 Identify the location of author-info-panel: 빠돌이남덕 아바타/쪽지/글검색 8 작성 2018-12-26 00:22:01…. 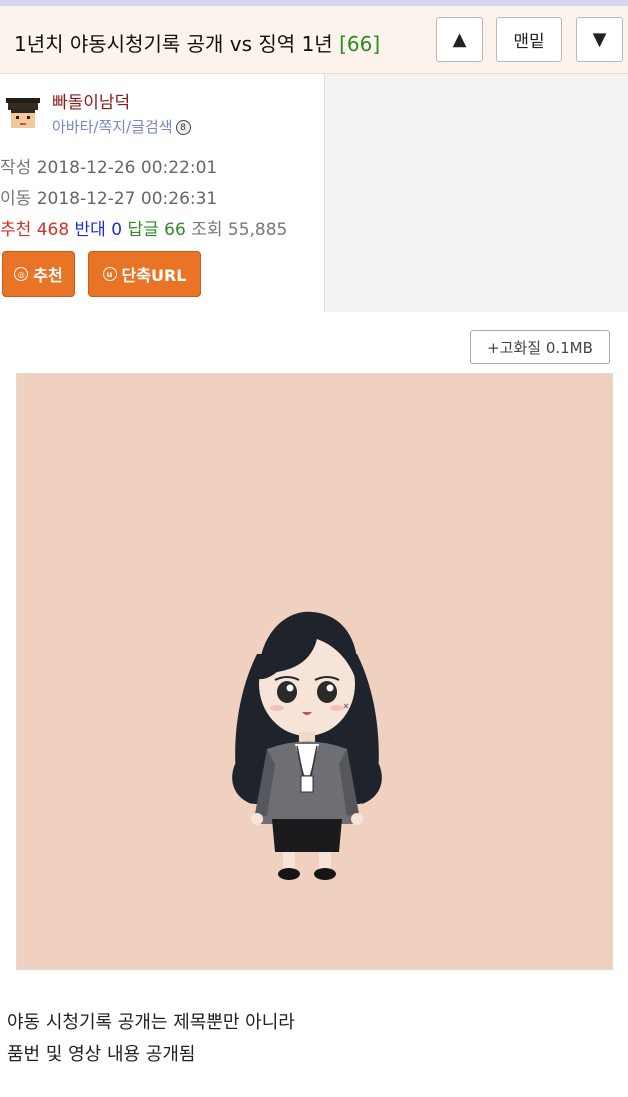
(162, 193).